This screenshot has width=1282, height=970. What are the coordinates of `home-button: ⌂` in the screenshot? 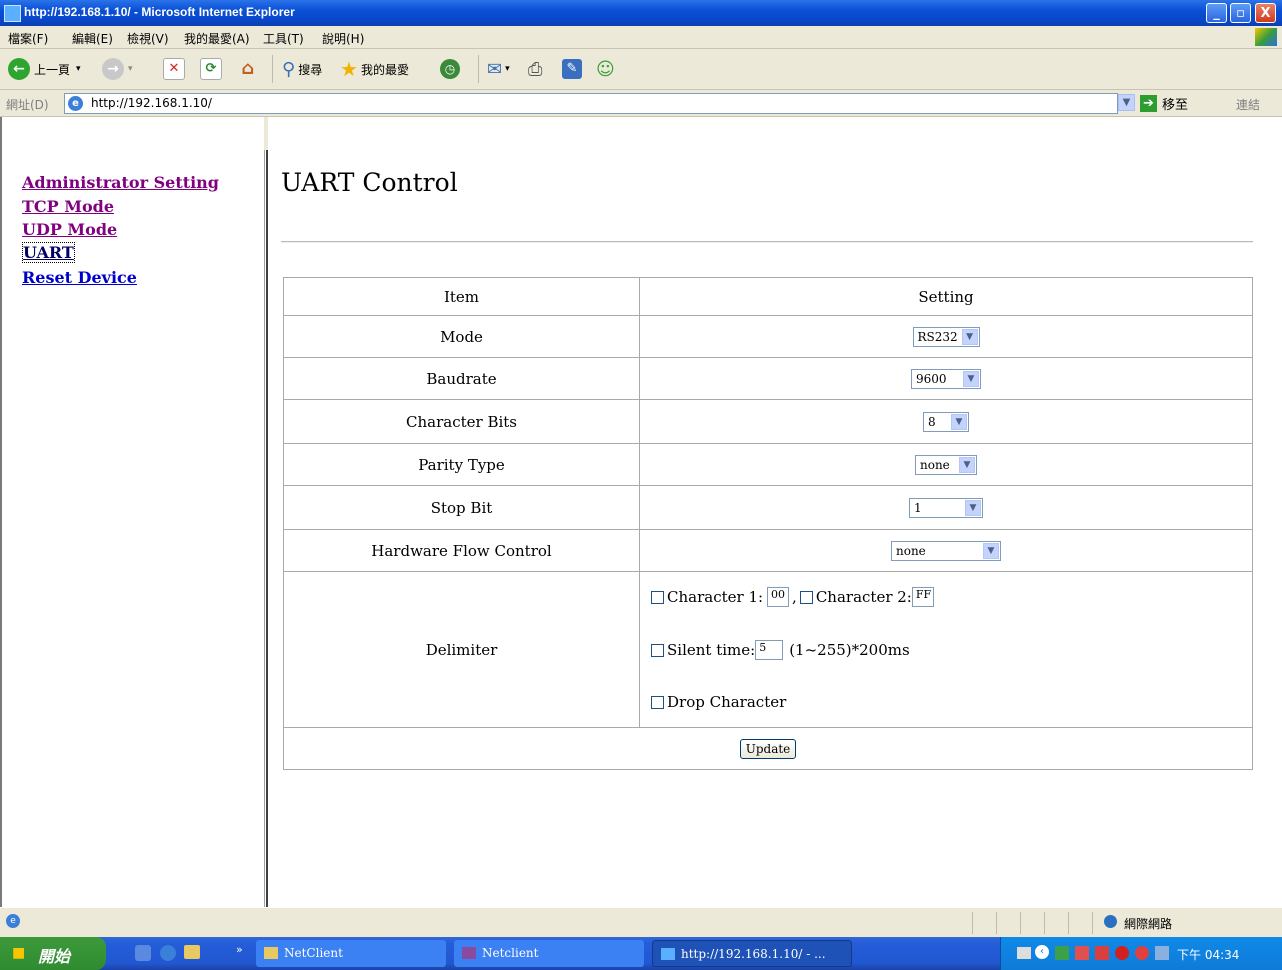 It's located at (248, 69).